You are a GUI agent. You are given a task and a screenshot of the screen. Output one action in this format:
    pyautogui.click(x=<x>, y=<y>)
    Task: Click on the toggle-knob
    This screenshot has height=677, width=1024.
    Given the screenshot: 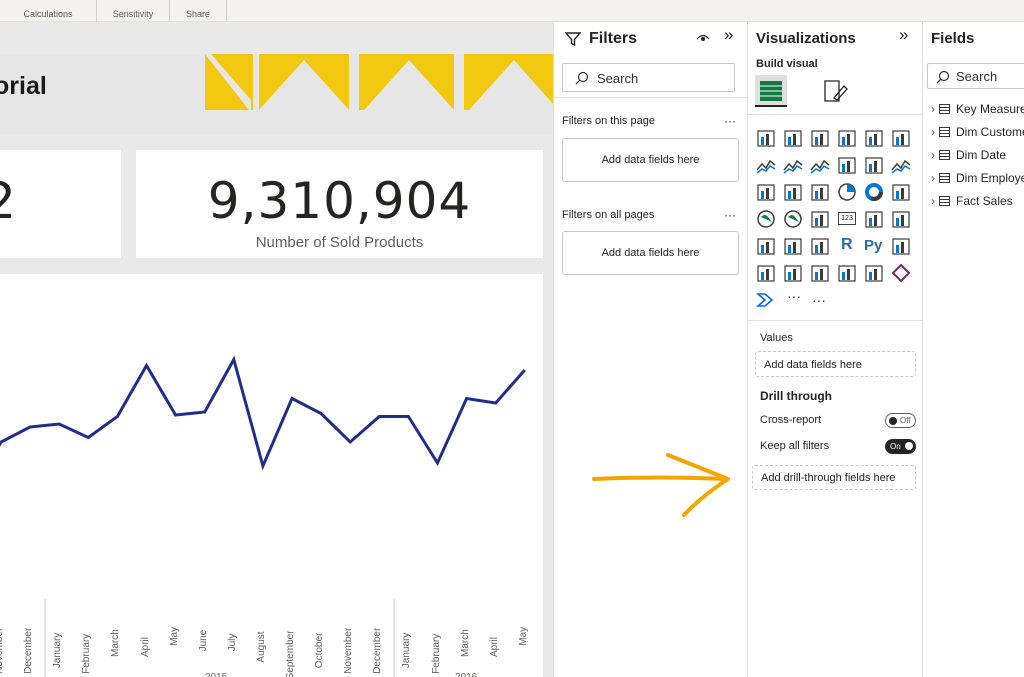 What is the action you would take?
    pyautogui.click(x=893, y=421)
    